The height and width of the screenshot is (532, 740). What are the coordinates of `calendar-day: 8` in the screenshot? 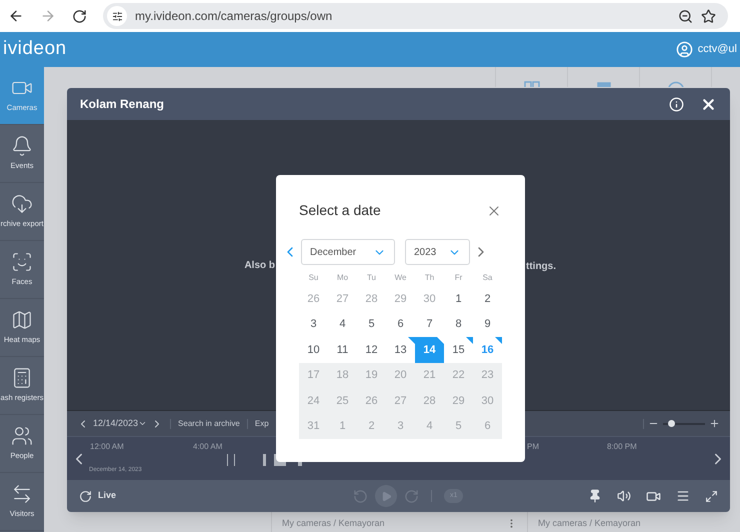 It's located at (458, 324).